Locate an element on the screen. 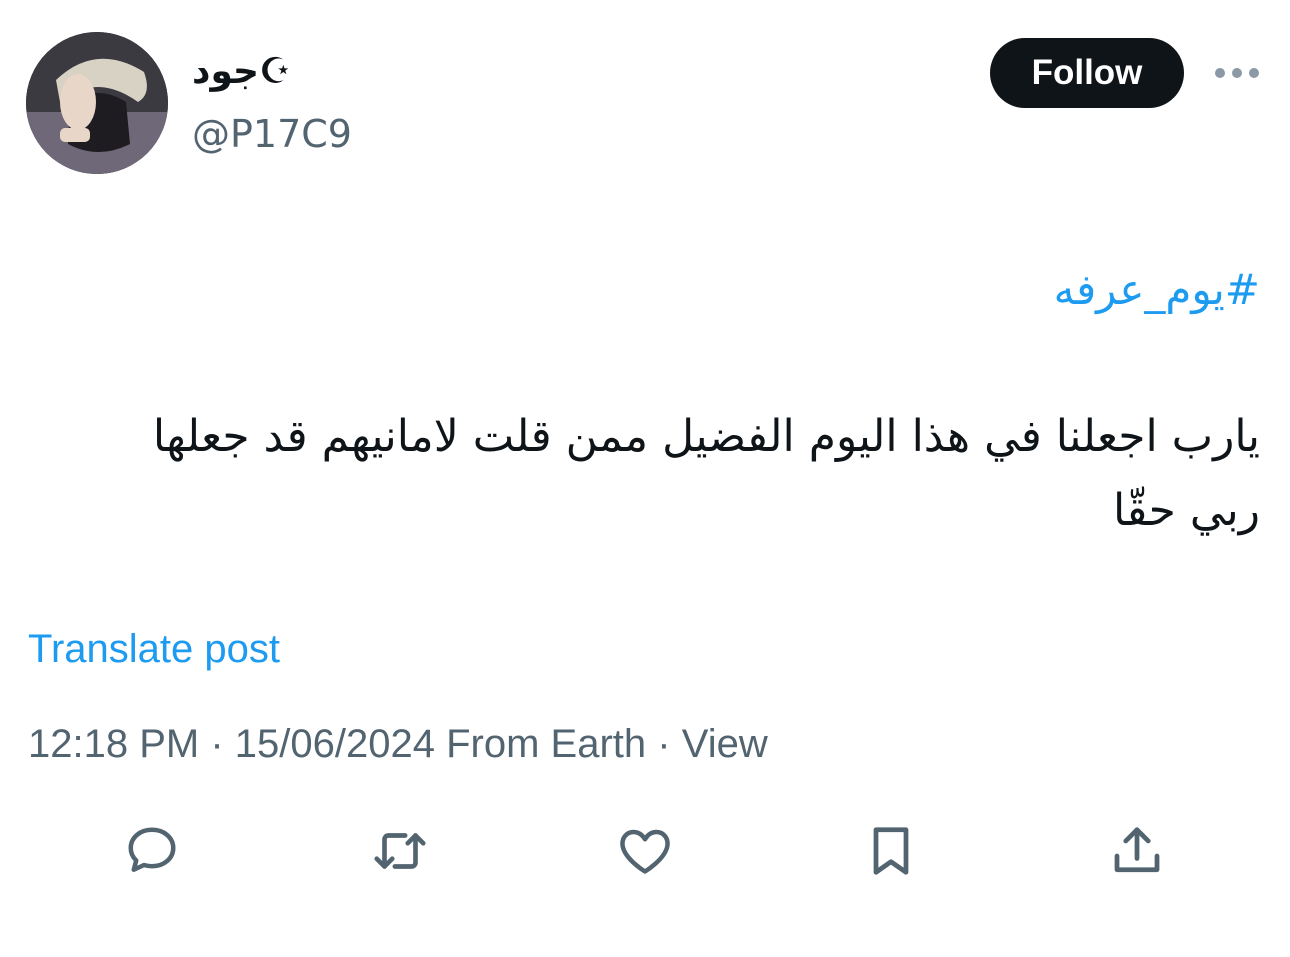 This screenshot has height=957, width=1290. user-handle: @P17C9 is located at coordinates (272, 134).